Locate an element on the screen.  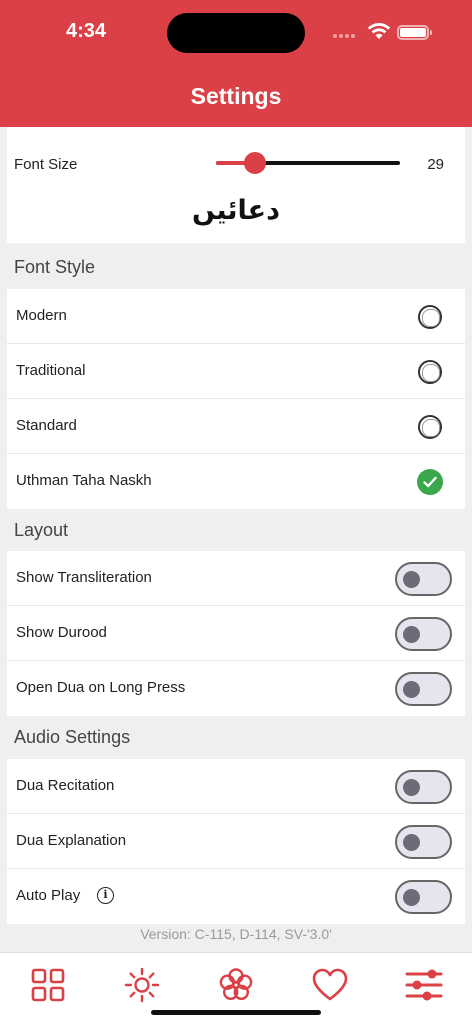
slider-thumb is located at coordinates (255, 163).